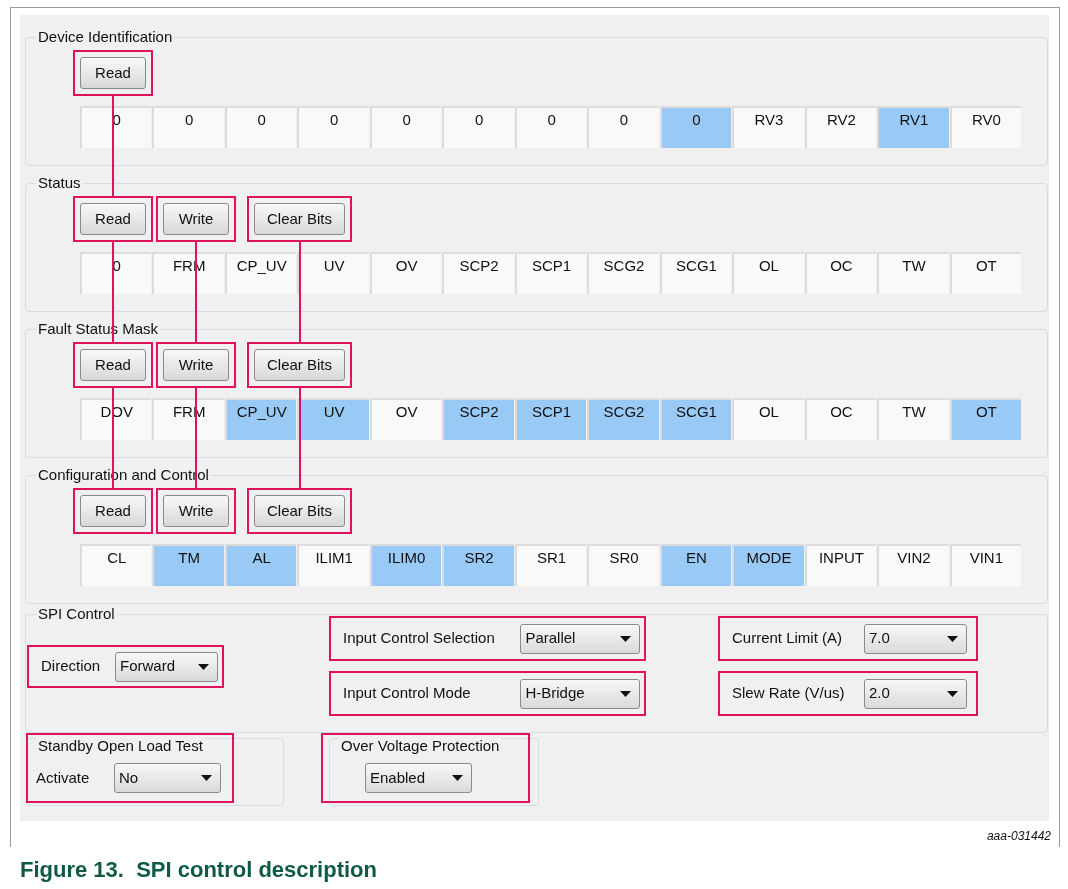 The image size is (1068, 889). I want to click on field-label: Direction, so click(71, 666).